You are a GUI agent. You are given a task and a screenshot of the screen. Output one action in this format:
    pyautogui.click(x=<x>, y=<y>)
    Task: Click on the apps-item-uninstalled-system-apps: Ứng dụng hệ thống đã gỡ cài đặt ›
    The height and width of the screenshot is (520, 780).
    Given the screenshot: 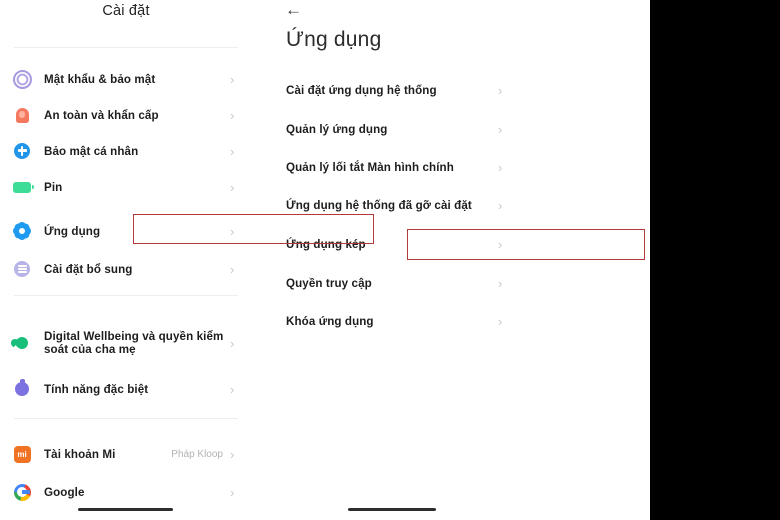 What is the action you would take?
    pyautogui.click(x=397, y=205)
    